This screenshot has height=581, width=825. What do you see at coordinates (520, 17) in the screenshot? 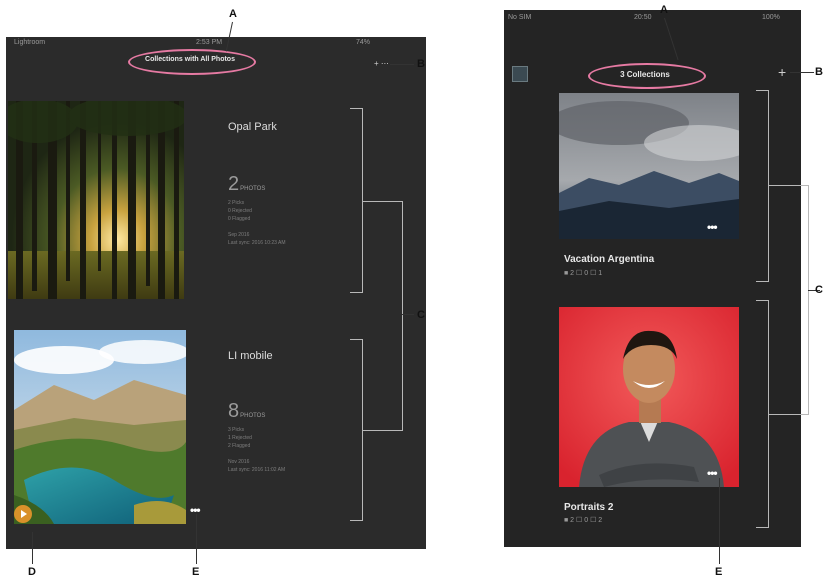
I see `status-carrier: No SIM` at bounding box center [520, 17].